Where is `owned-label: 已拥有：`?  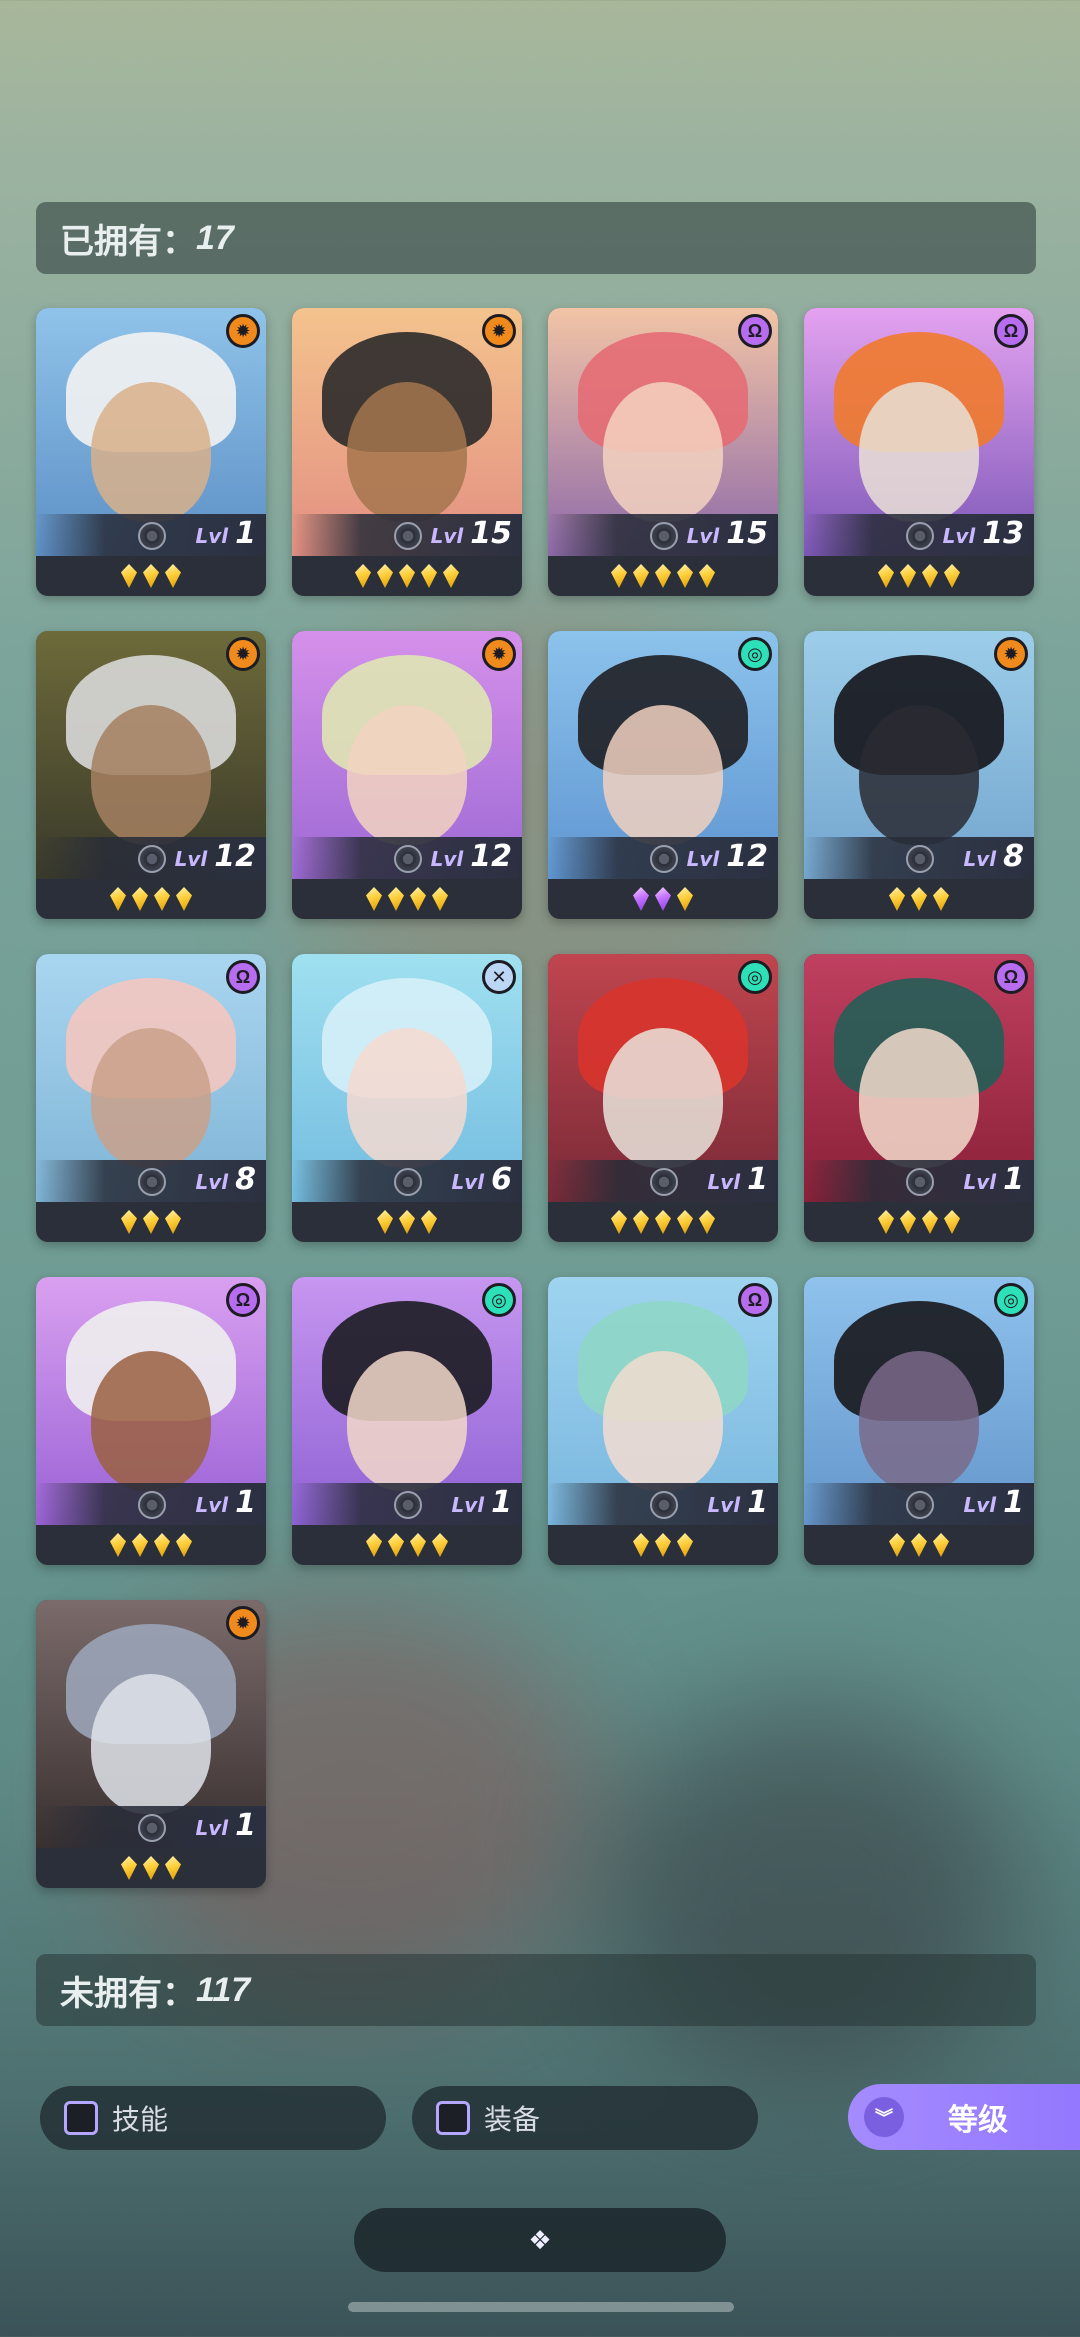 owned-label: 已拥有： is located at coordinates (128, 241).